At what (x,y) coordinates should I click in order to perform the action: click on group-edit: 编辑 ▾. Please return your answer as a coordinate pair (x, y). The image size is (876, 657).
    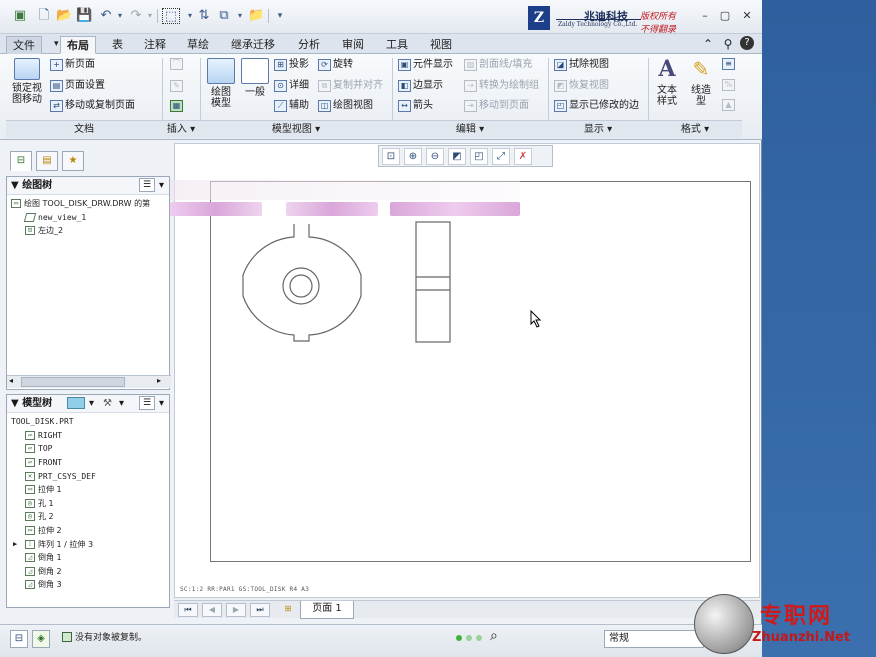
    Looking at the image, I should click on (470, 129).